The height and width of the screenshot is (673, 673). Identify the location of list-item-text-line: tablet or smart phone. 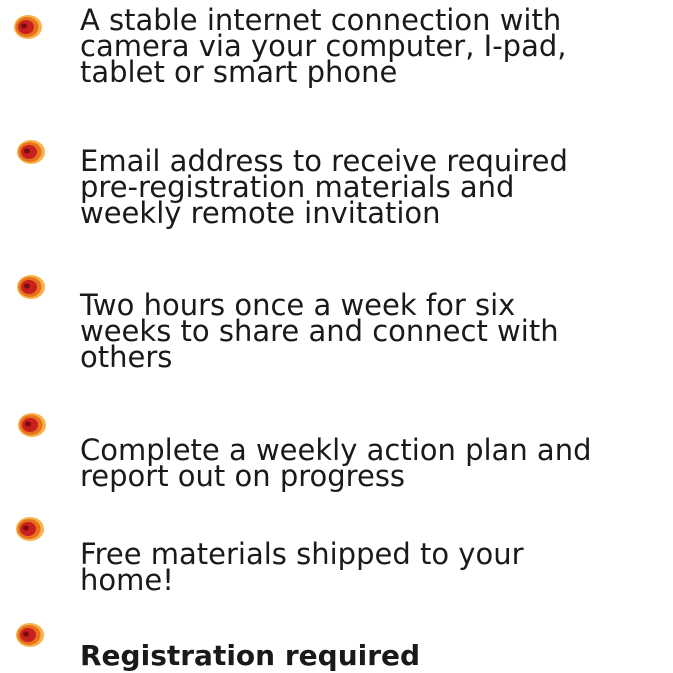
(239, 72).